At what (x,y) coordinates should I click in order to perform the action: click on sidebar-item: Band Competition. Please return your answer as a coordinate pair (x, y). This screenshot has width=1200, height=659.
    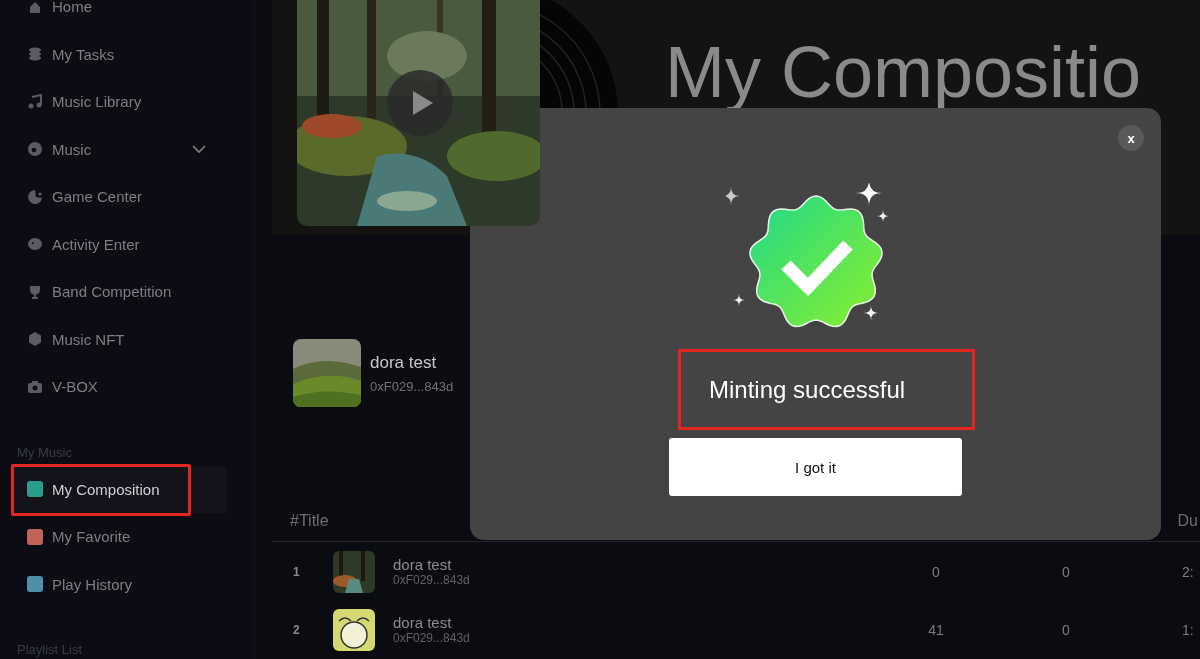
    Looking at the image, I should click on (118, 292).